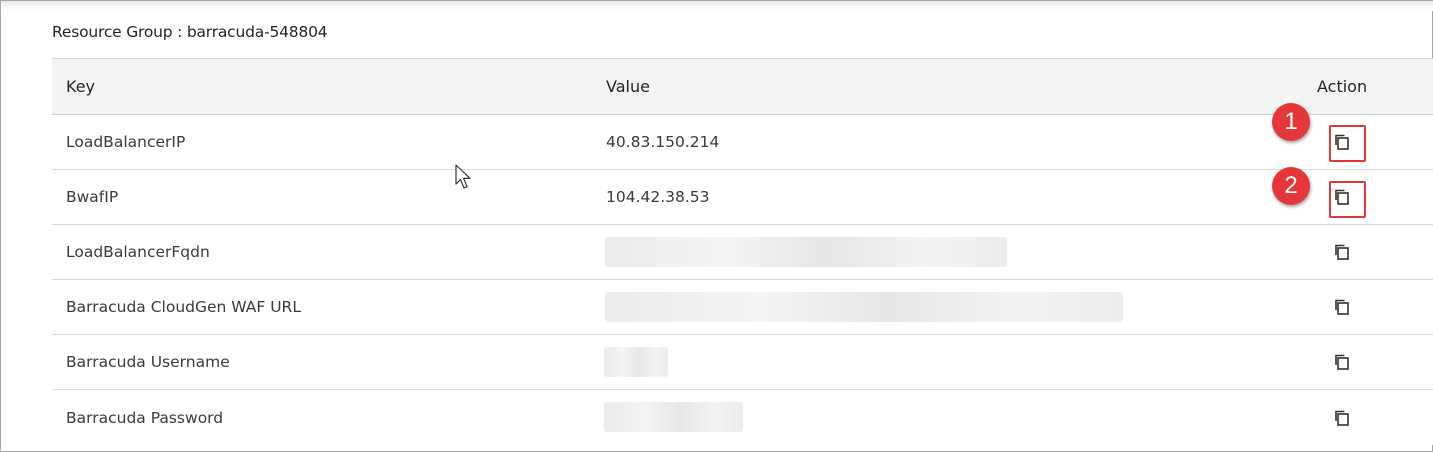 This screenshot has height=452, width=1433. I want to click on row-key: Barracuda Password, so click(145, 417).